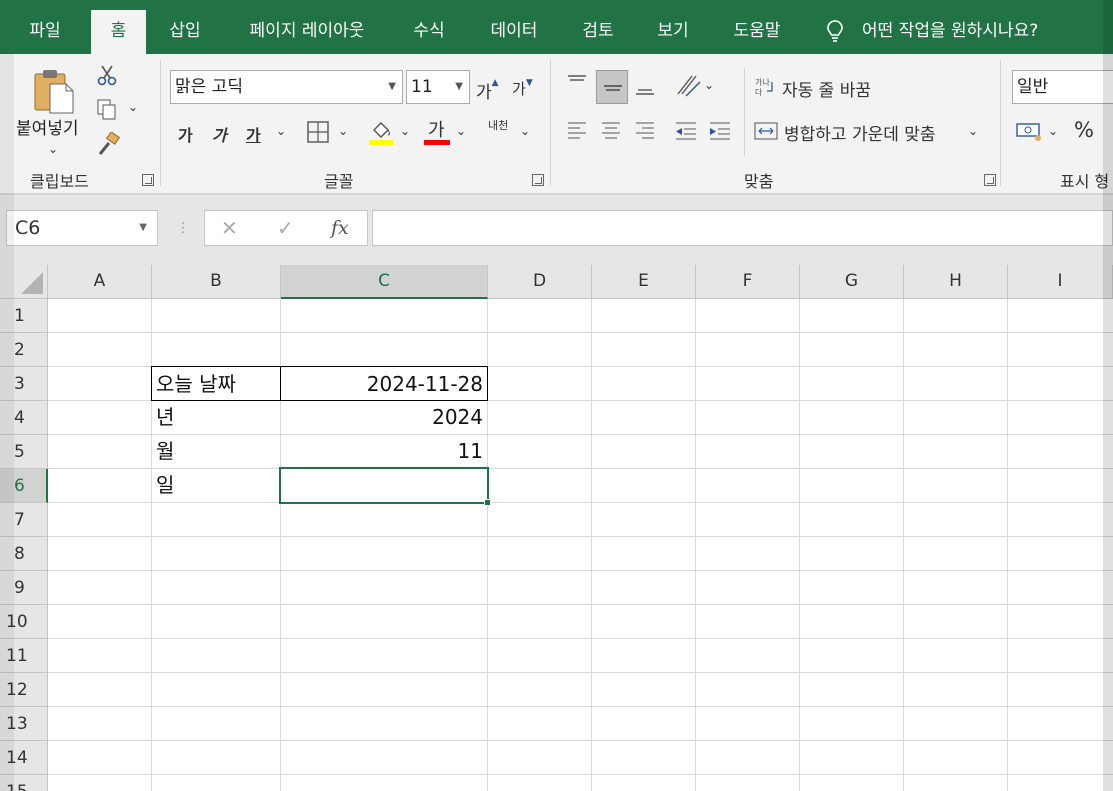 This screenshot has height=791, width=1113. I want to click on tab-view: 보기, so click(673, 32).